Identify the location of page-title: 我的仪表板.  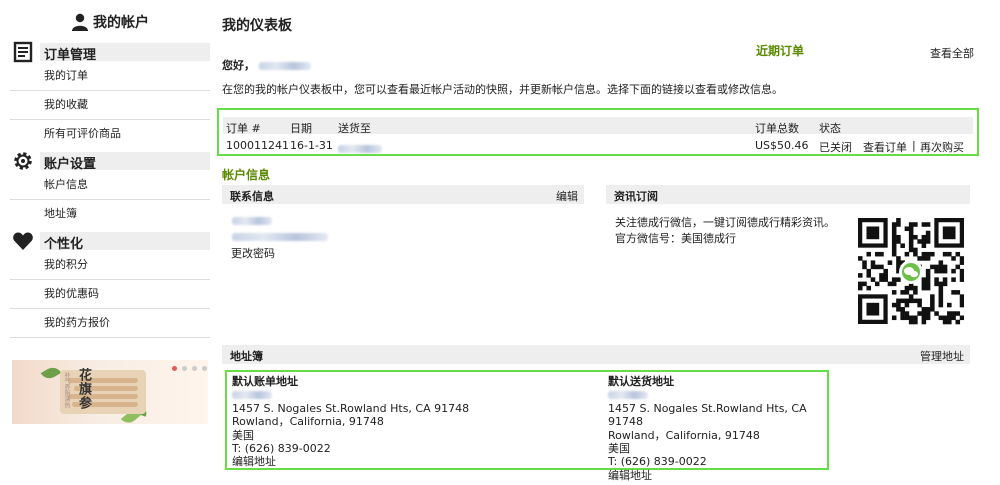
(257, 26).